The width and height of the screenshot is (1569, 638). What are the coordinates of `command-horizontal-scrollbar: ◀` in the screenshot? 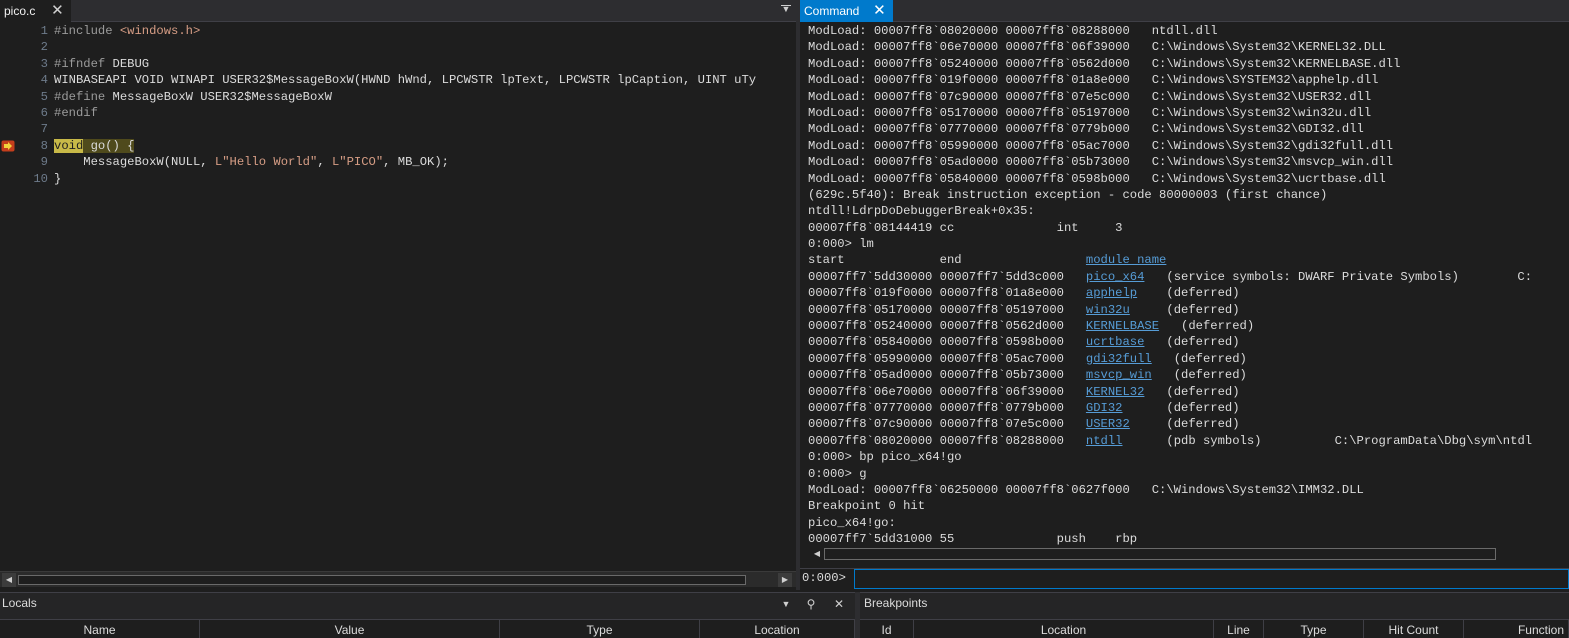 It's located at (1153, 554).